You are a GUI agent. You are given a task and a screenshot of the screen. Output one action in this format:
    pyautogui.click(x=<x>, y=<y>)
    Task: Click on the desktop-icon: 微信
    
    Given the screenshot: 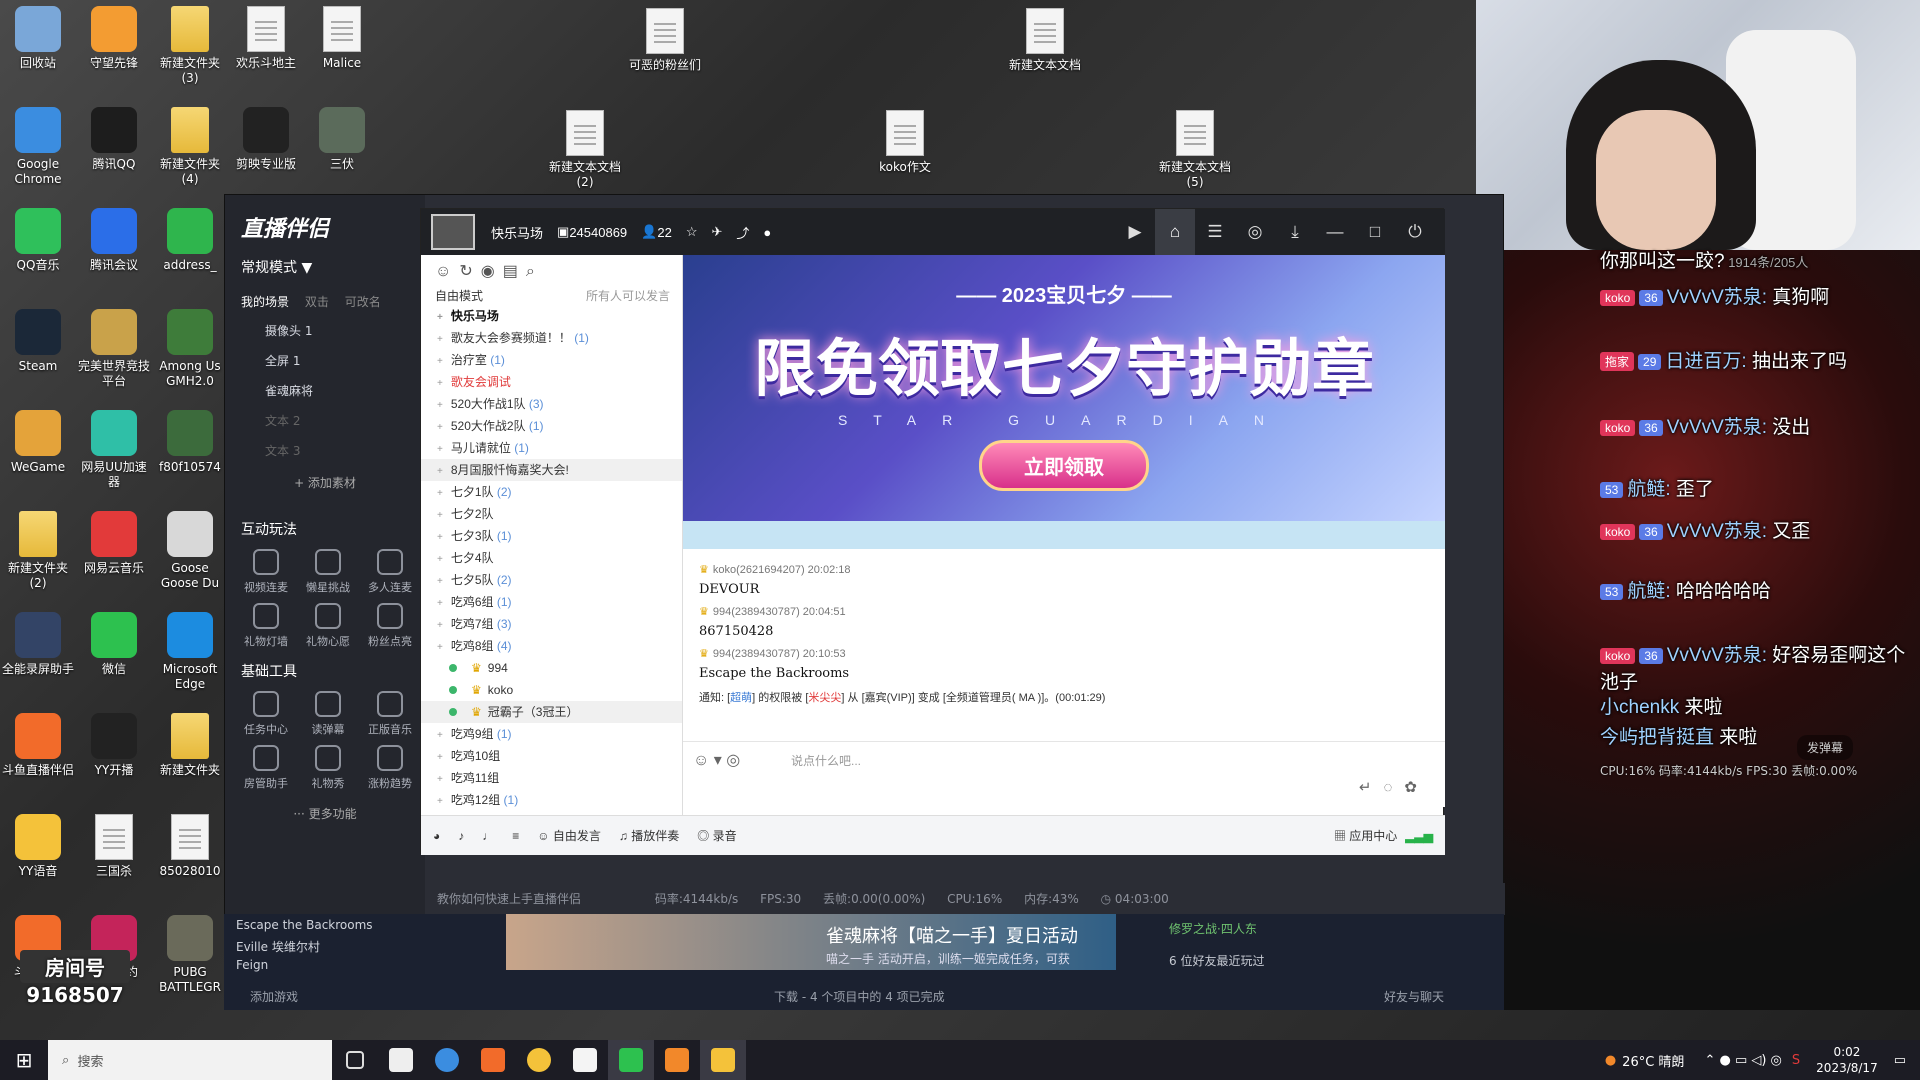 What is the action you would take?
    pyautogui.click(x=114, y=644)
    